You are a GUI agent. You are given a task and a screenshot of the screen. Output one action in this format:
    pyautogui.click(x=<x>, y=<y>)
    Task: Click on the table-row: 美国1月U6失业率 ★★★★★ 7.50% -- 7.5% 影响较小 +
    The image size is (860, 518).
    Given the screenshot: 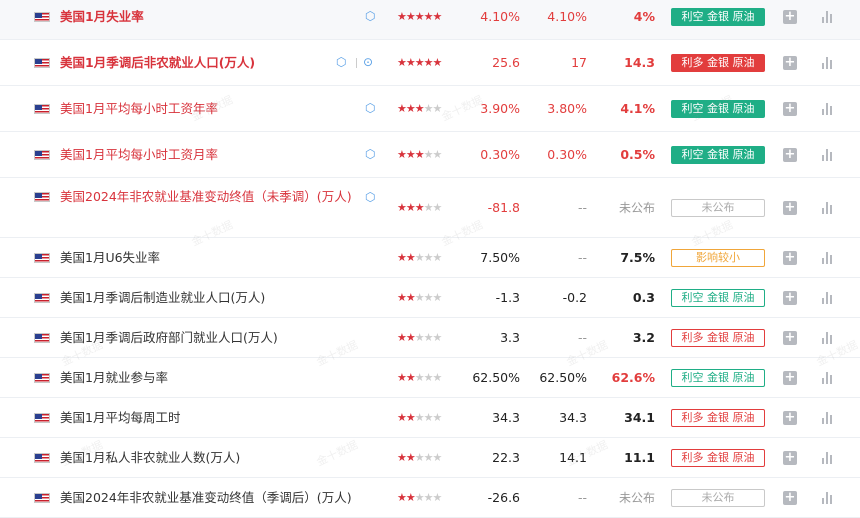 What is the action you would take?
    pyautogui.click(x=430, y=258)
    